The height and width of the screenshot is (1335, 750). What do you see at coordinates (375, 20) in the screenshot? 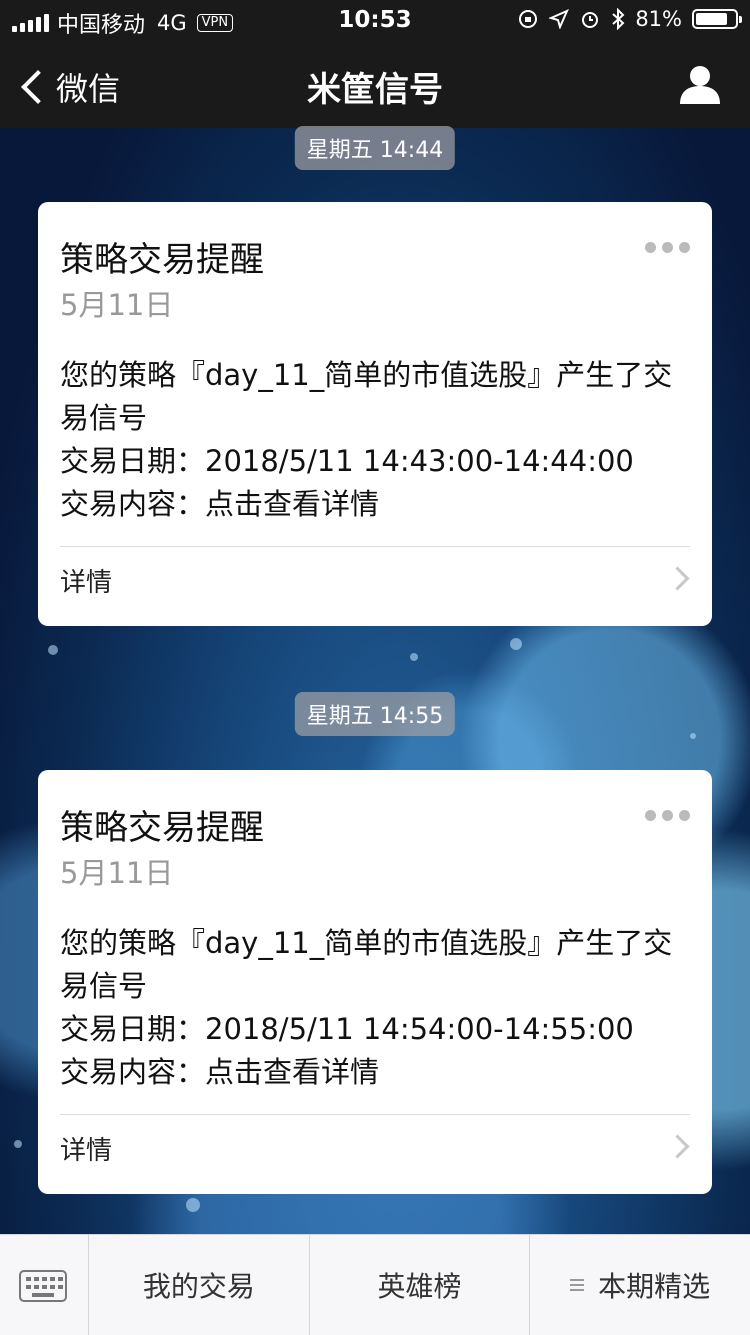
I see `status-bar: 中国移动 4G VPN 10:53 81%` at bounding box center [375, 20].